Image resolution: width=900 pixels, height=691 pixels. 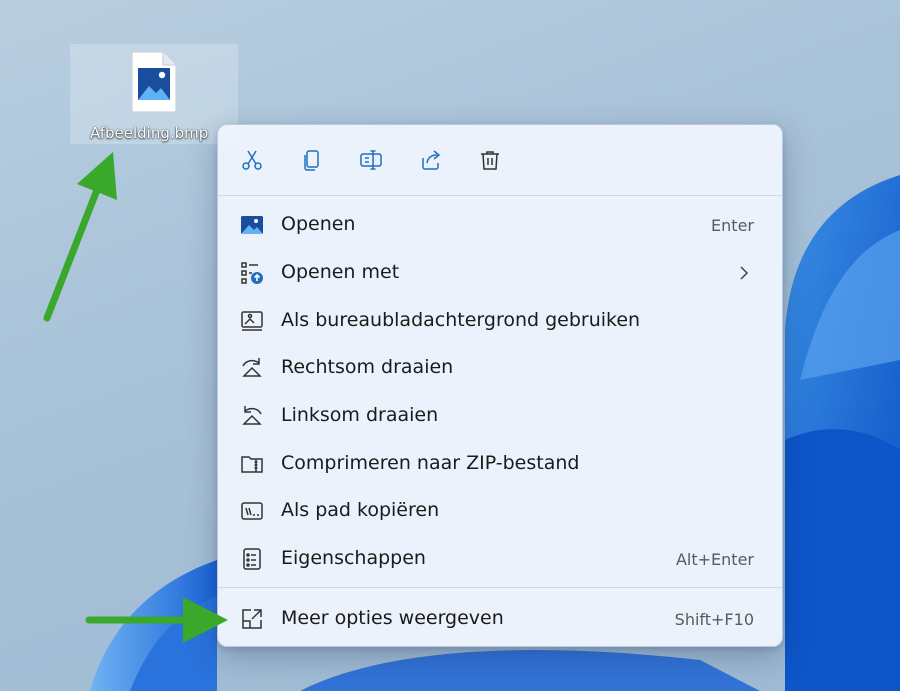 I want to click on cut-button, so click(x=252, y=160).